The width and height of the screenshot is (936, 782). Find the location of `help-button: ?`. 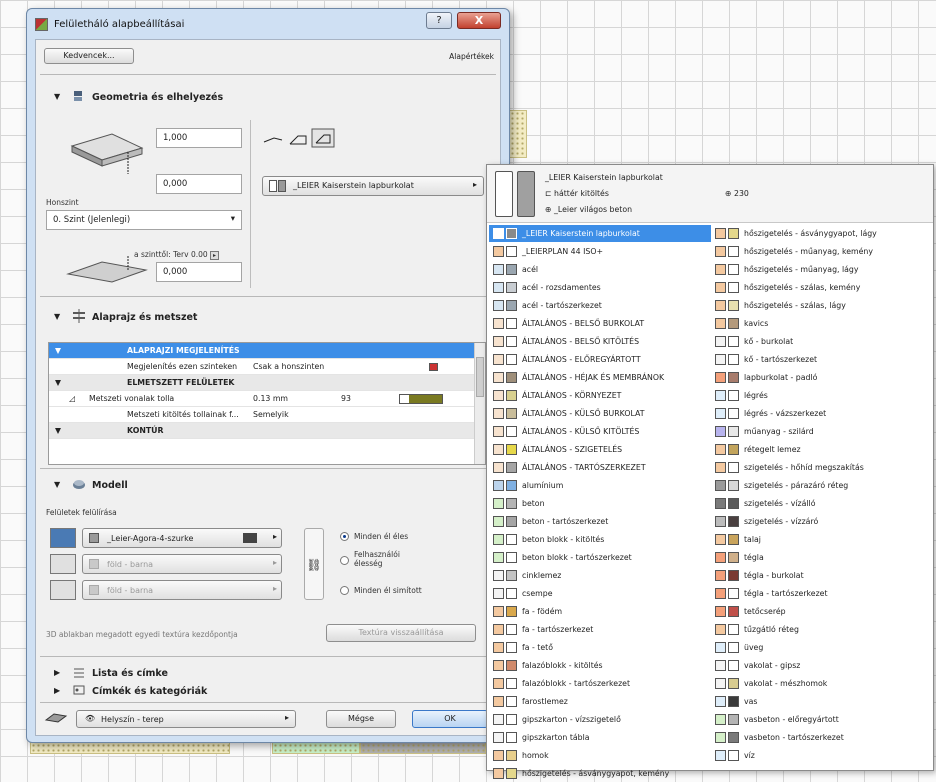

help-button: ? is located at coordinates (439, 20).